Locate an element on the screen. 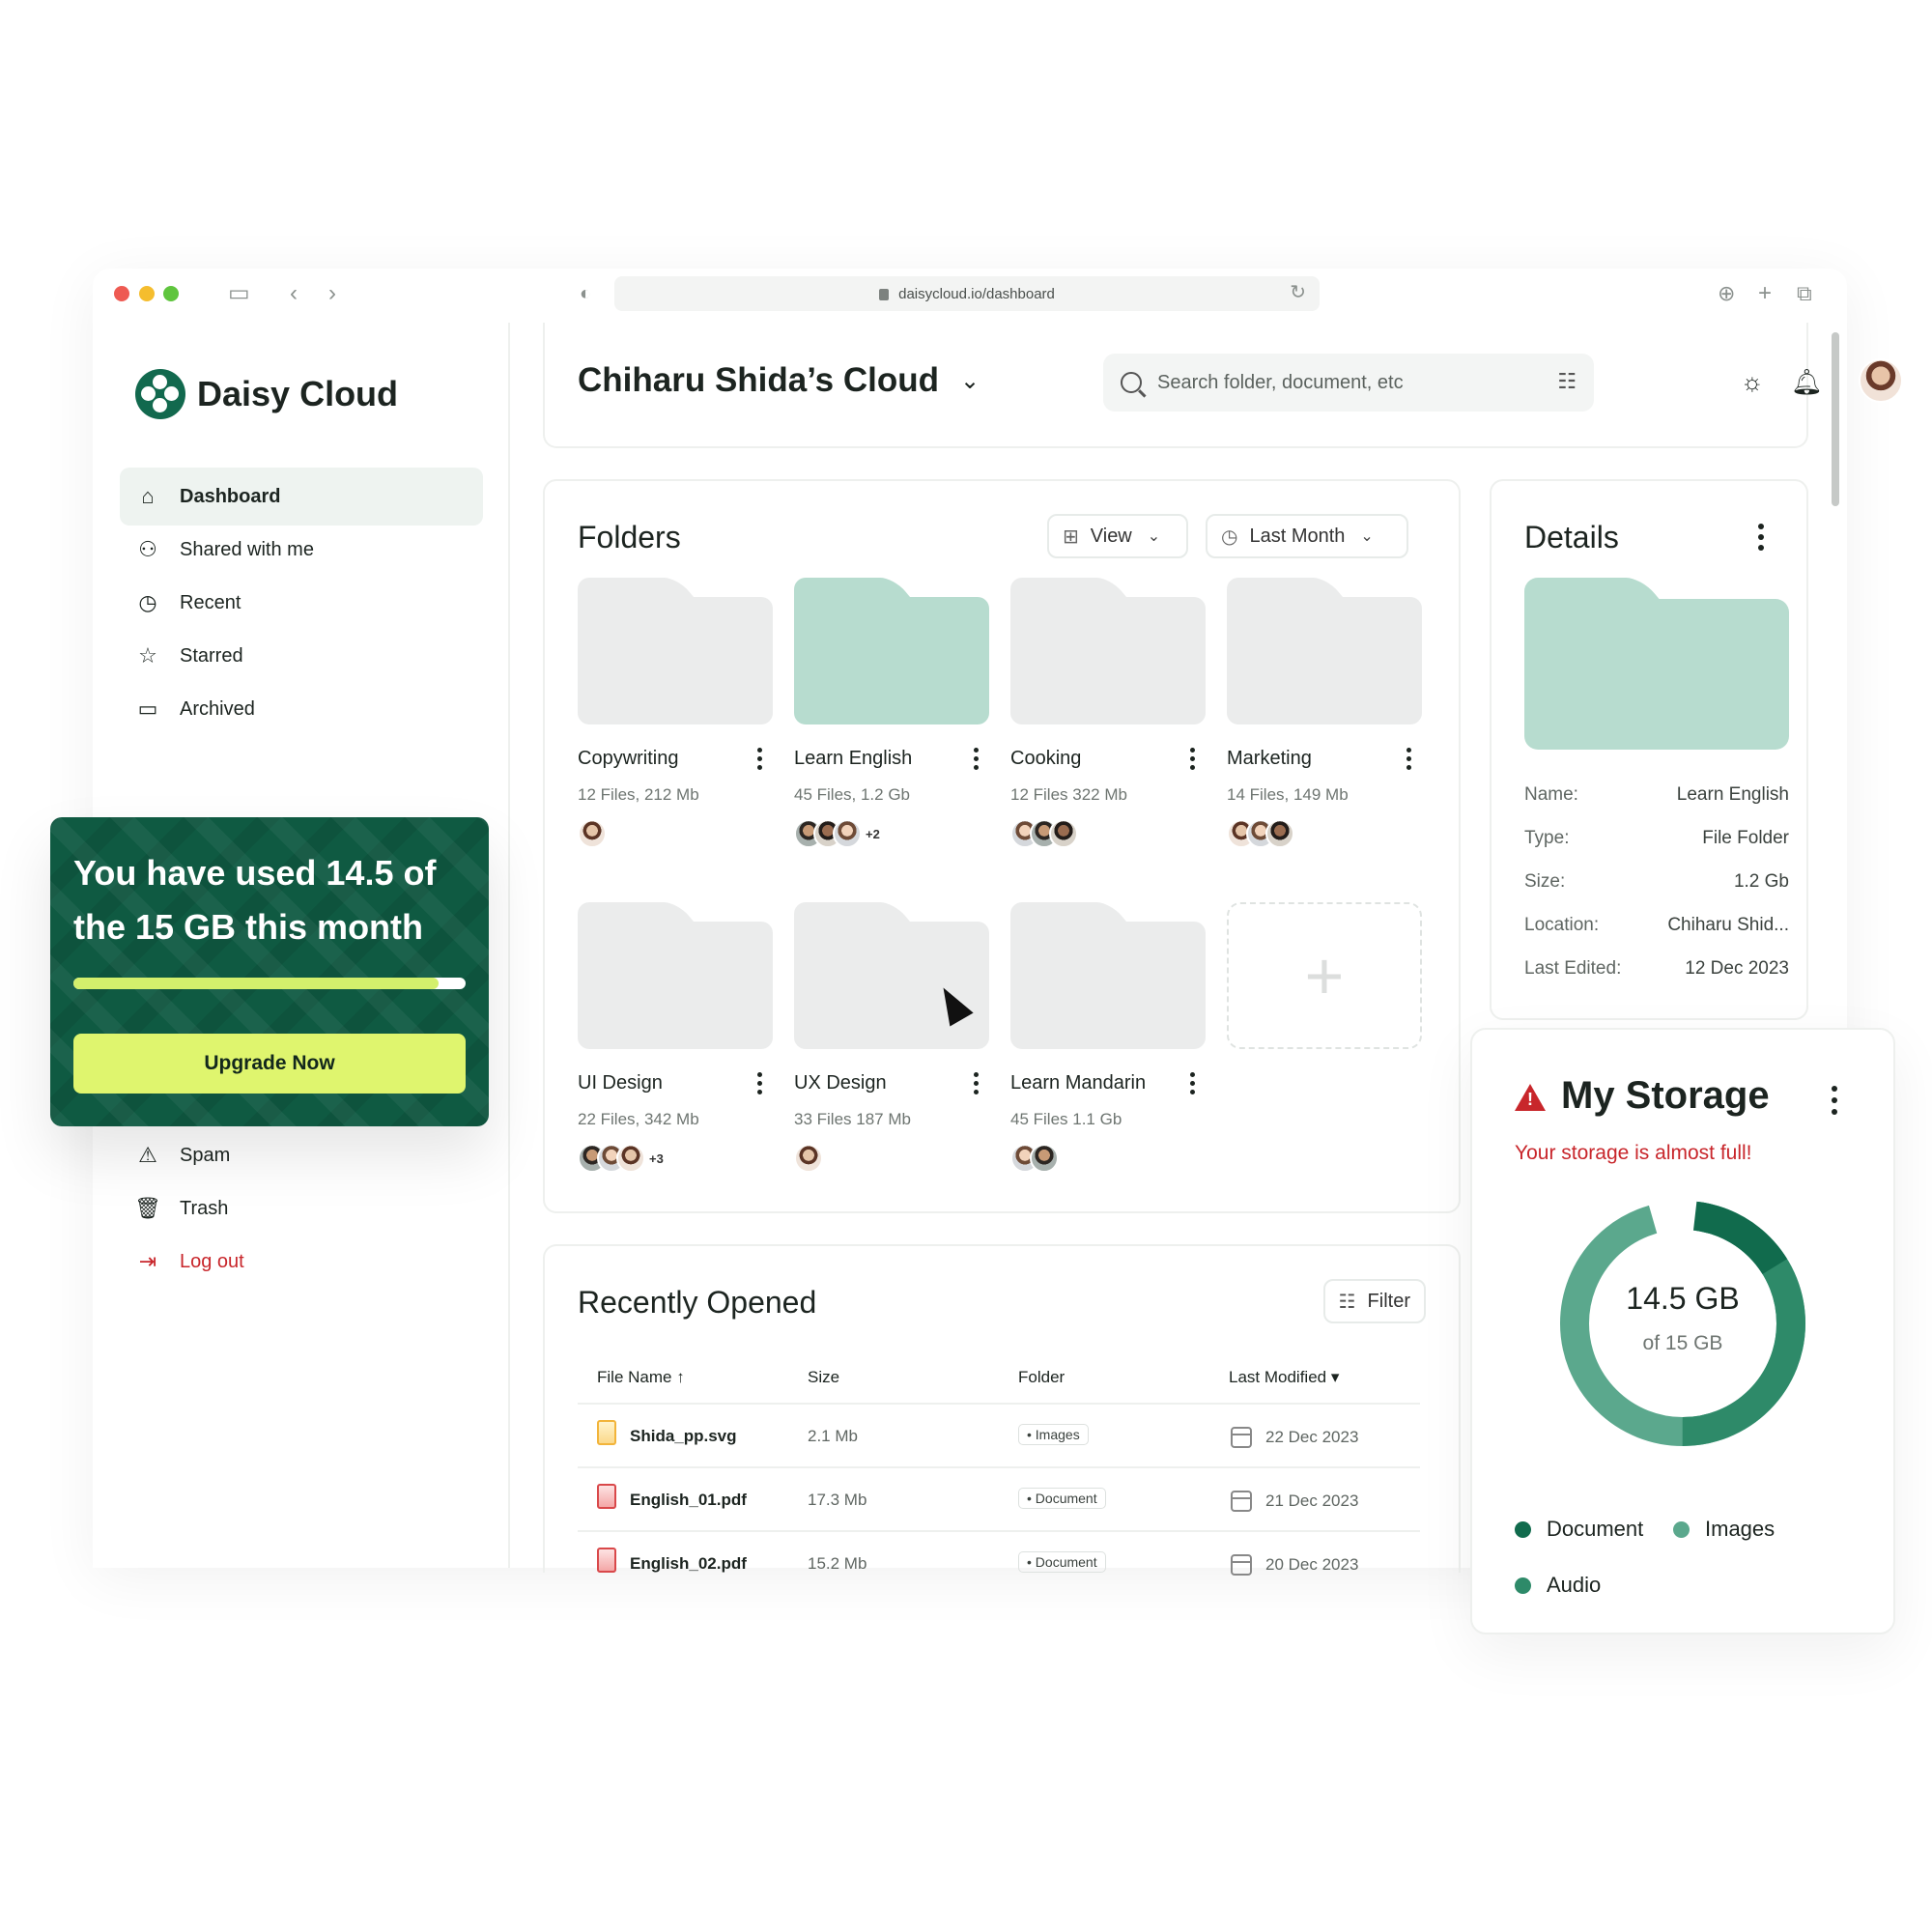 Image resolution: width=1932 pixels, height=1932 pixels. folder-meta: 33 Files 187 Mb is located at coordinates (852, 1119).